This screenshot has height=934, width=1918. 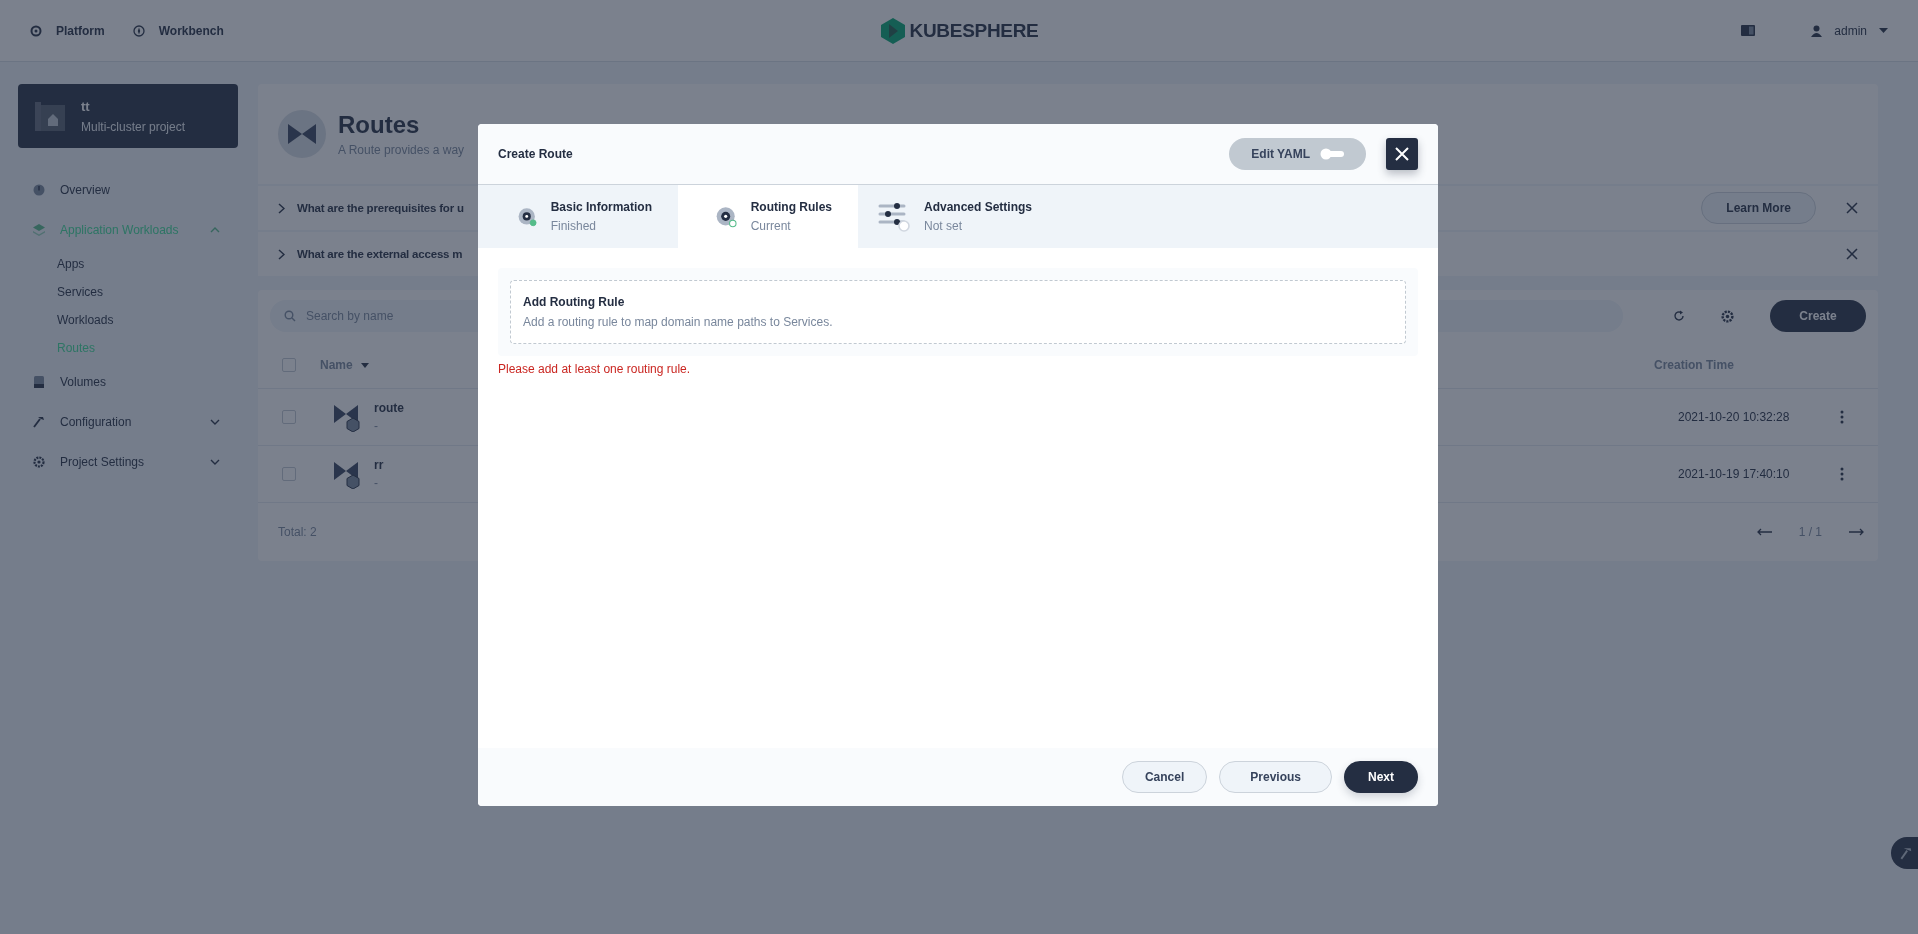 I want to click on nav-item: Overview, so click(x=128, y=190).